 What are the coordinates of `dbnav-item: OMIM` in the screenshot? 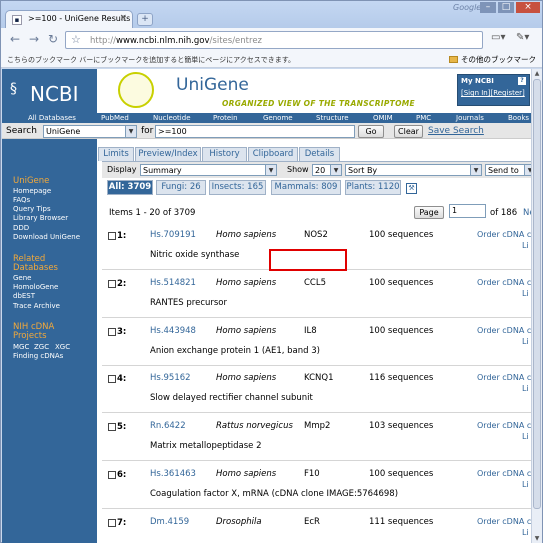 It's located at (383, 118).